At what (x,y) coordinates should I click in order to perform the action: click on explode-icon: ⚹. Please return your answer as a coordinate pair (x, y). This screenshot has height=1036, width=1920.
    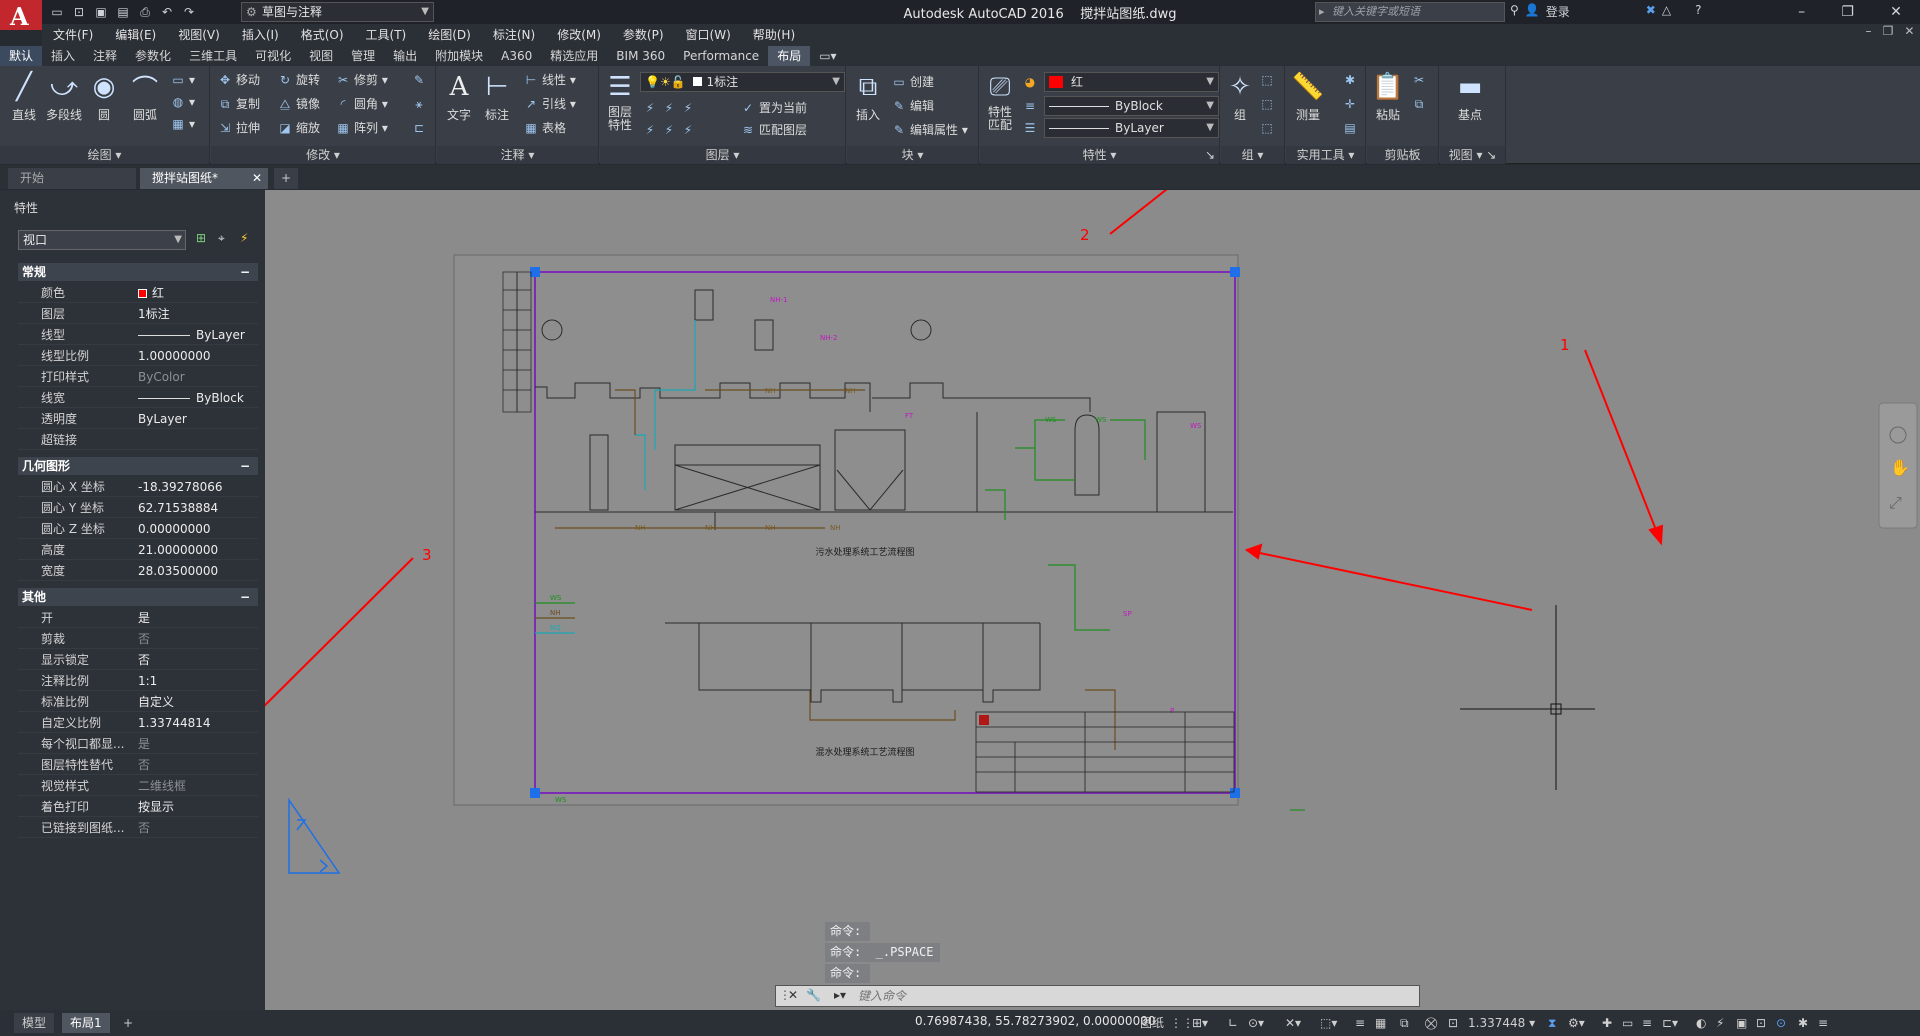
    Looking at the image, I should click on (420, 104).